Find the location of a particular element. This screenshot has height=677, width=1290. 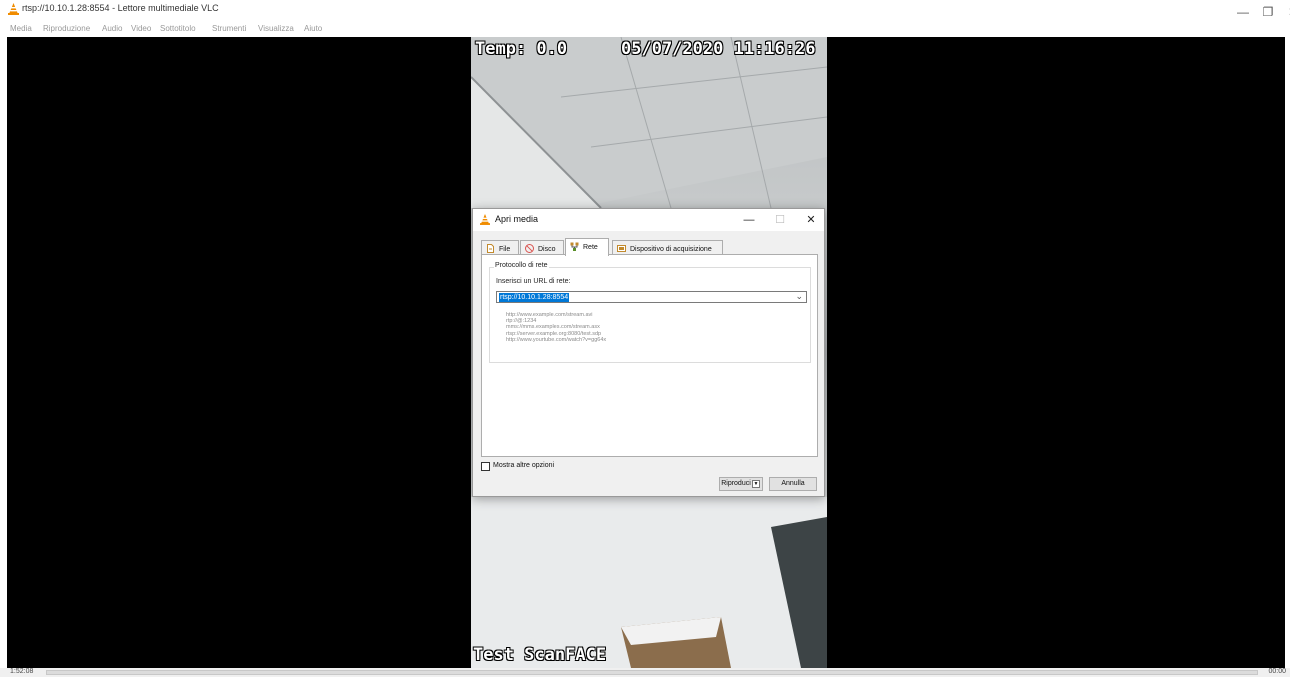

status-bar: 1:52:08 00:00 is located at coordinates (645, 672).